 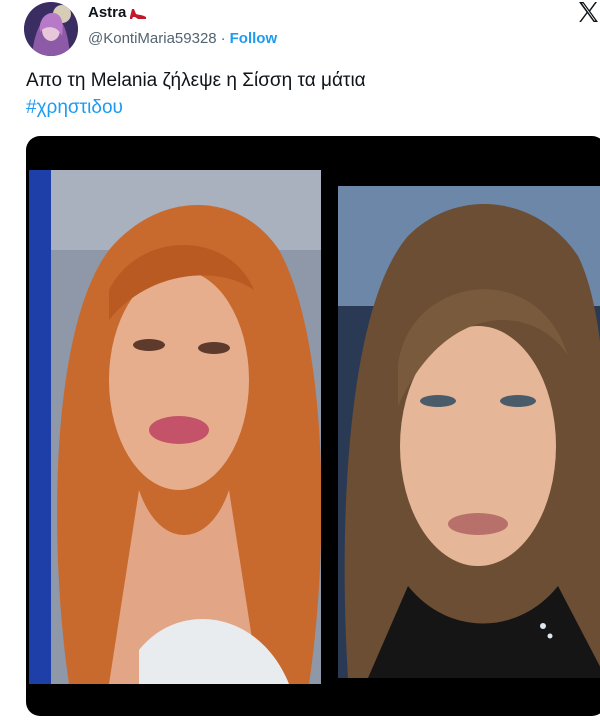 I want to click on high-heel-icon, so click(x=138, y=13).